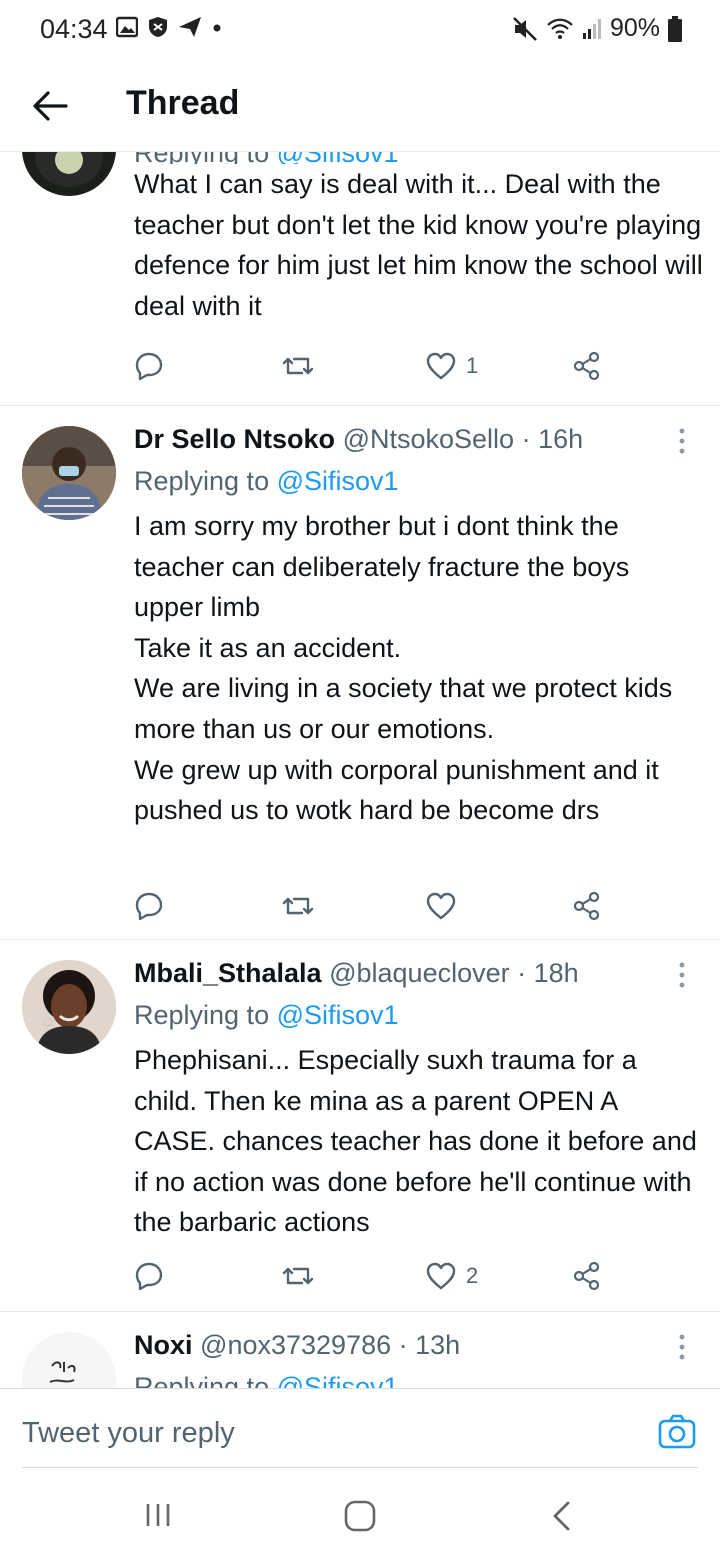 The image size is (720, 1560). What do you see at coordinates (428, 439) in the screenshot?
I see `author-handle: @NtsokoSello` at bounding box center [428, 439].